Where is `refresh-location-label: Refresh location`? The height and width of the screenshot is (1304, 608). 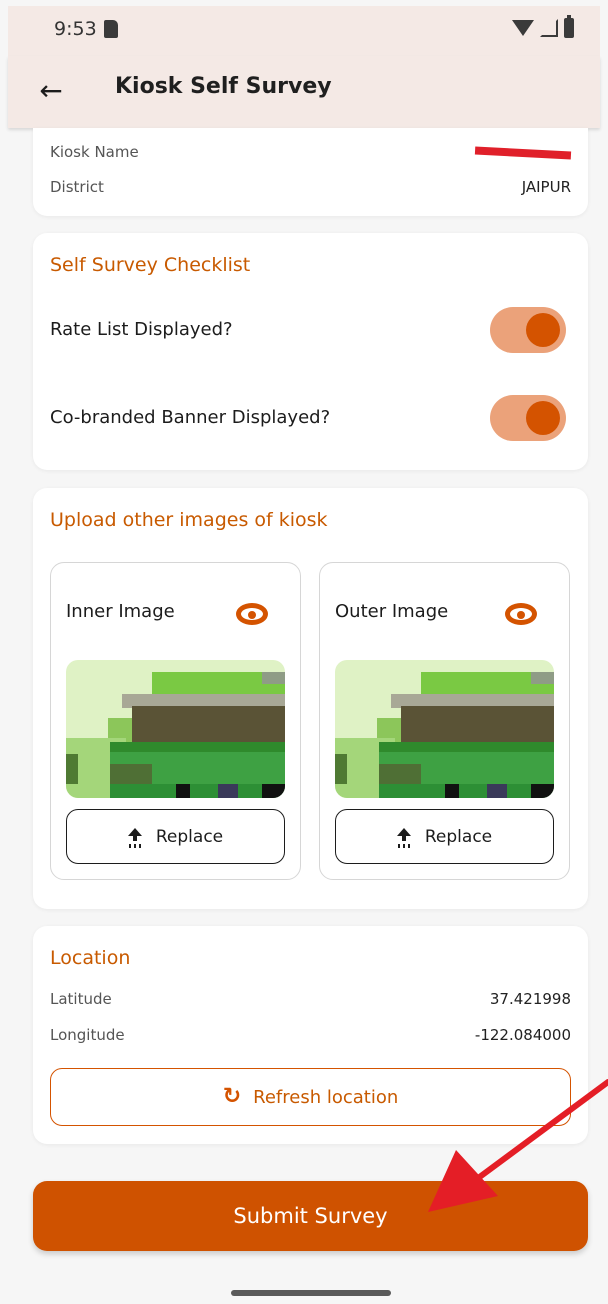
refresh-location-label: Refresh location is located at coordinates (326, 1097).